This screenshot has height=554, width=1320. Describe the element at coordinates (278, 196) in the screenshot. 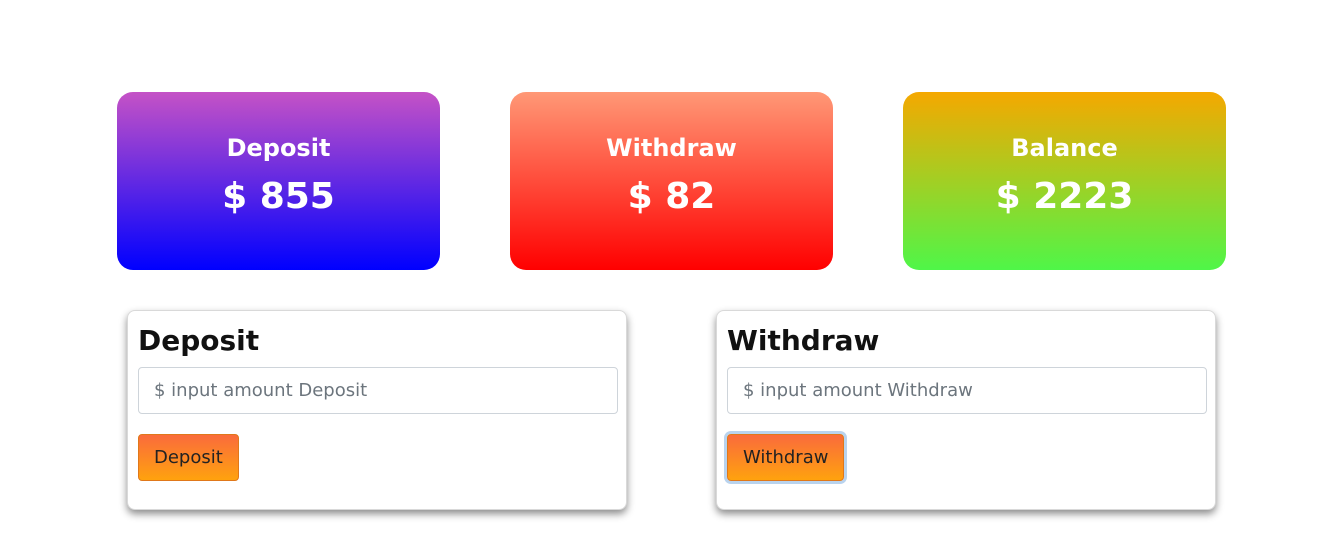

I see `deposit-summary-value: $ 855` at that location.